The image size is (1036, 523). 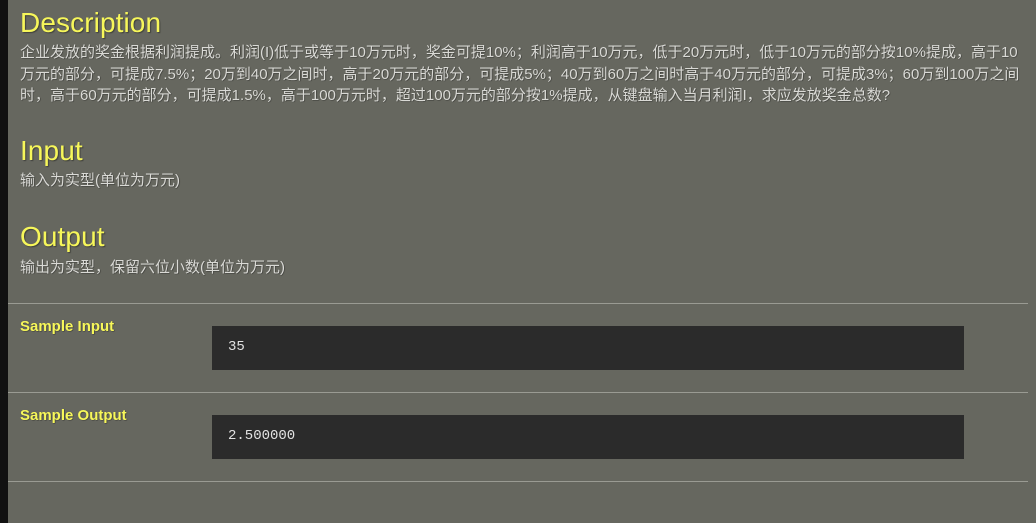 What do you see at coordinates (588, 437) in the screenshot?
I see `sample-output-code-box: 2.500000` at bounding box center [588, 437].